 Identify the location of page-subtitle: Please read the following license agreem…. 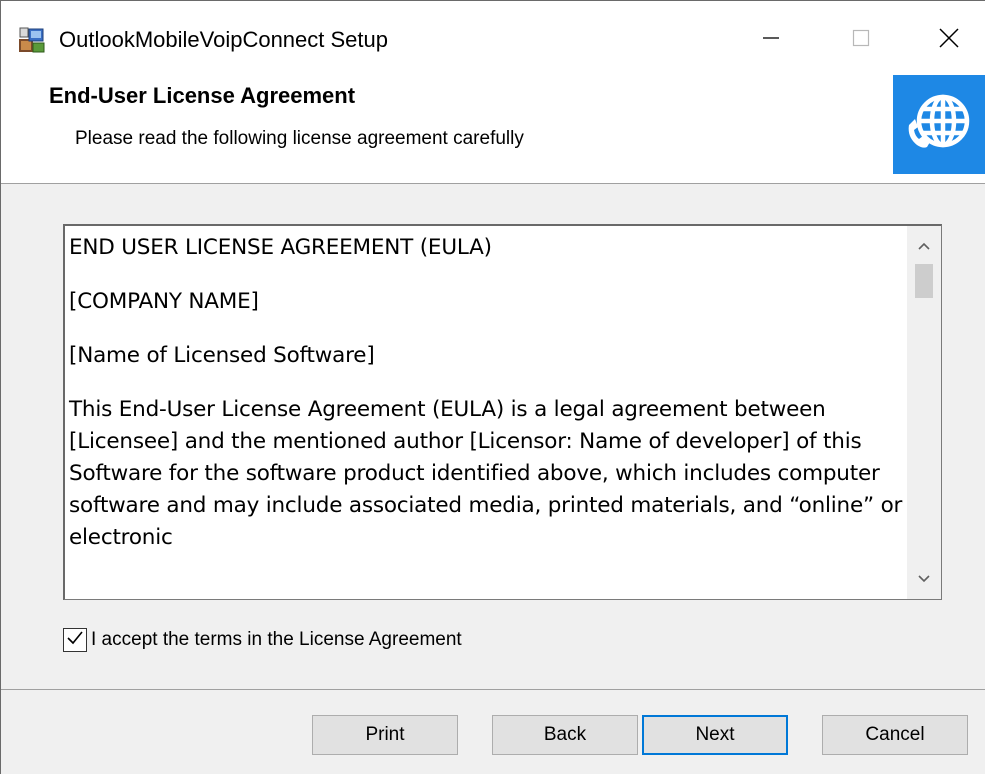
(299, 138).